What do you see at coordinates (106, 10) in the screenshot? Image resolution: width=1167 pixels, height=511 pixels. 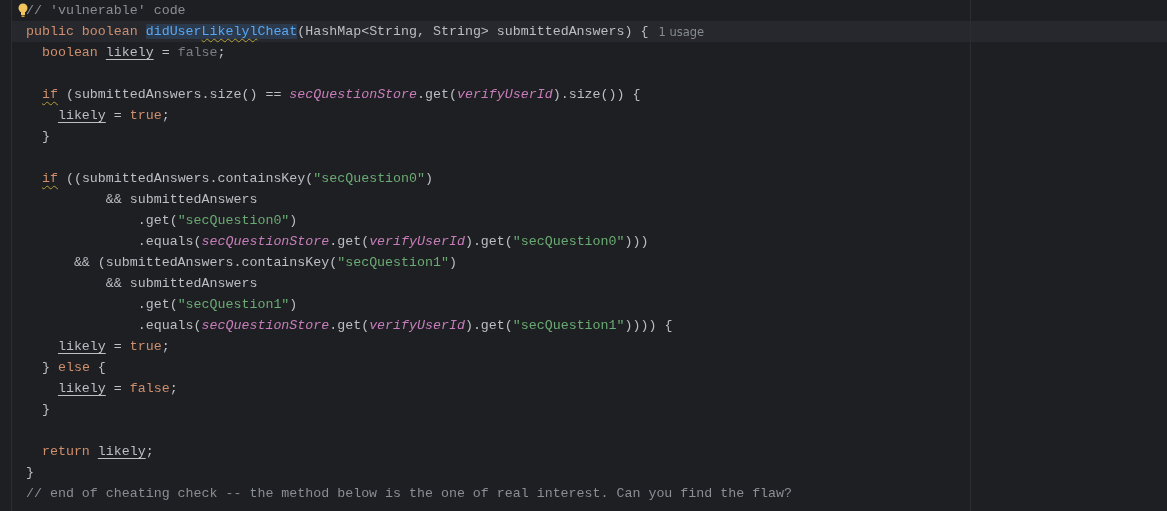 I see `code-comment: // 'vulnerable' code` at bounding box center [106, 10].